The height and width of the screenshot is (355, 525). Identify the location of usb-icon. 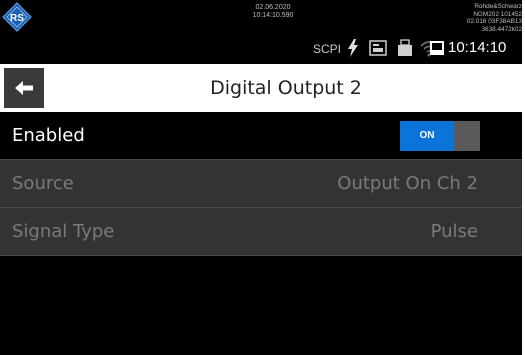
(405, 47).